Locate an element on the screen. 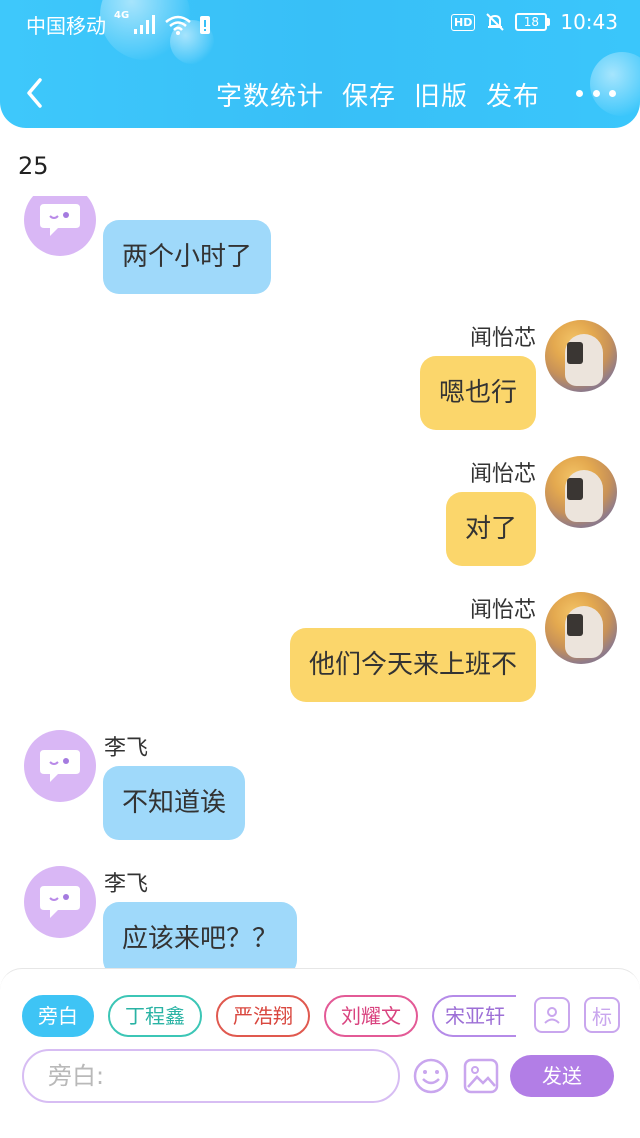 The width and height of the screenshot is (640, 1138). word-stats-button: 字数统计 is located at coordinates (270, 94).